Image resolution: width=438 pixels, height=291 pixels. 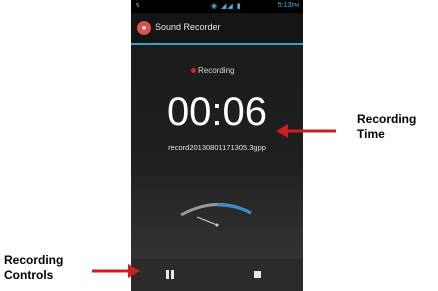 What do you see at coordinates (188, 27) in the screenshot?
I see `app-title: Sound Recorder` at bounding box center [188, 27].